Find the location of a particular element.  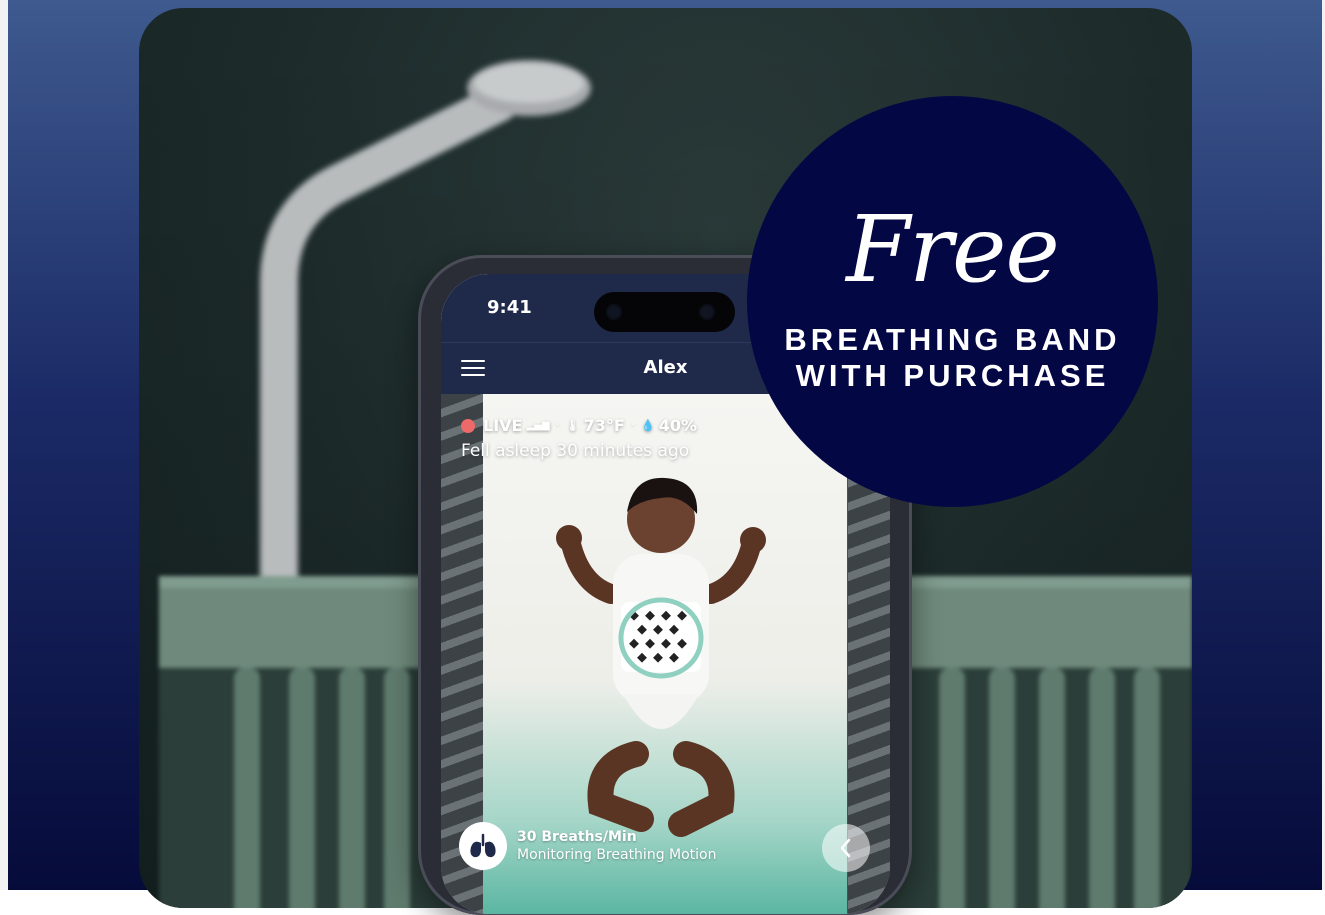

thermometer-icon: 🌡 is located at coordinates (572, 425).